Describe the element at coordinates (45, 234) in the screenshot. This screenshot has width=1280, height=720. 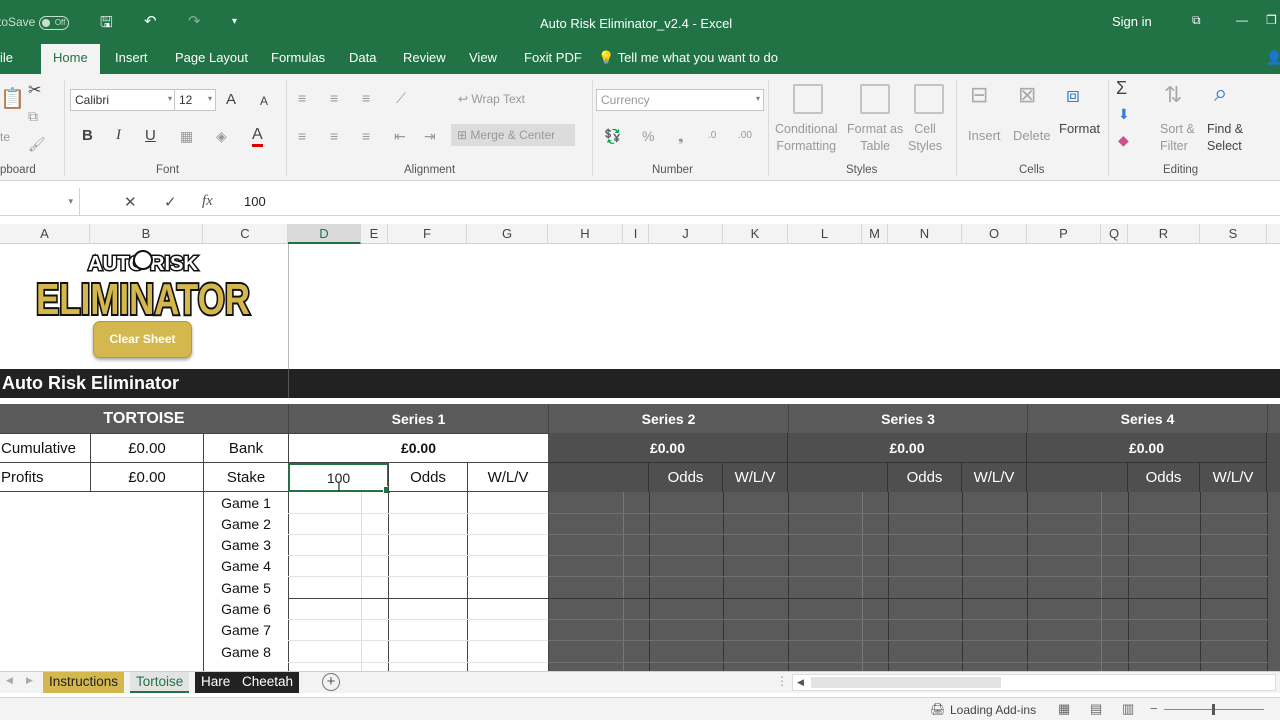
I see `column-header: A` at that location.